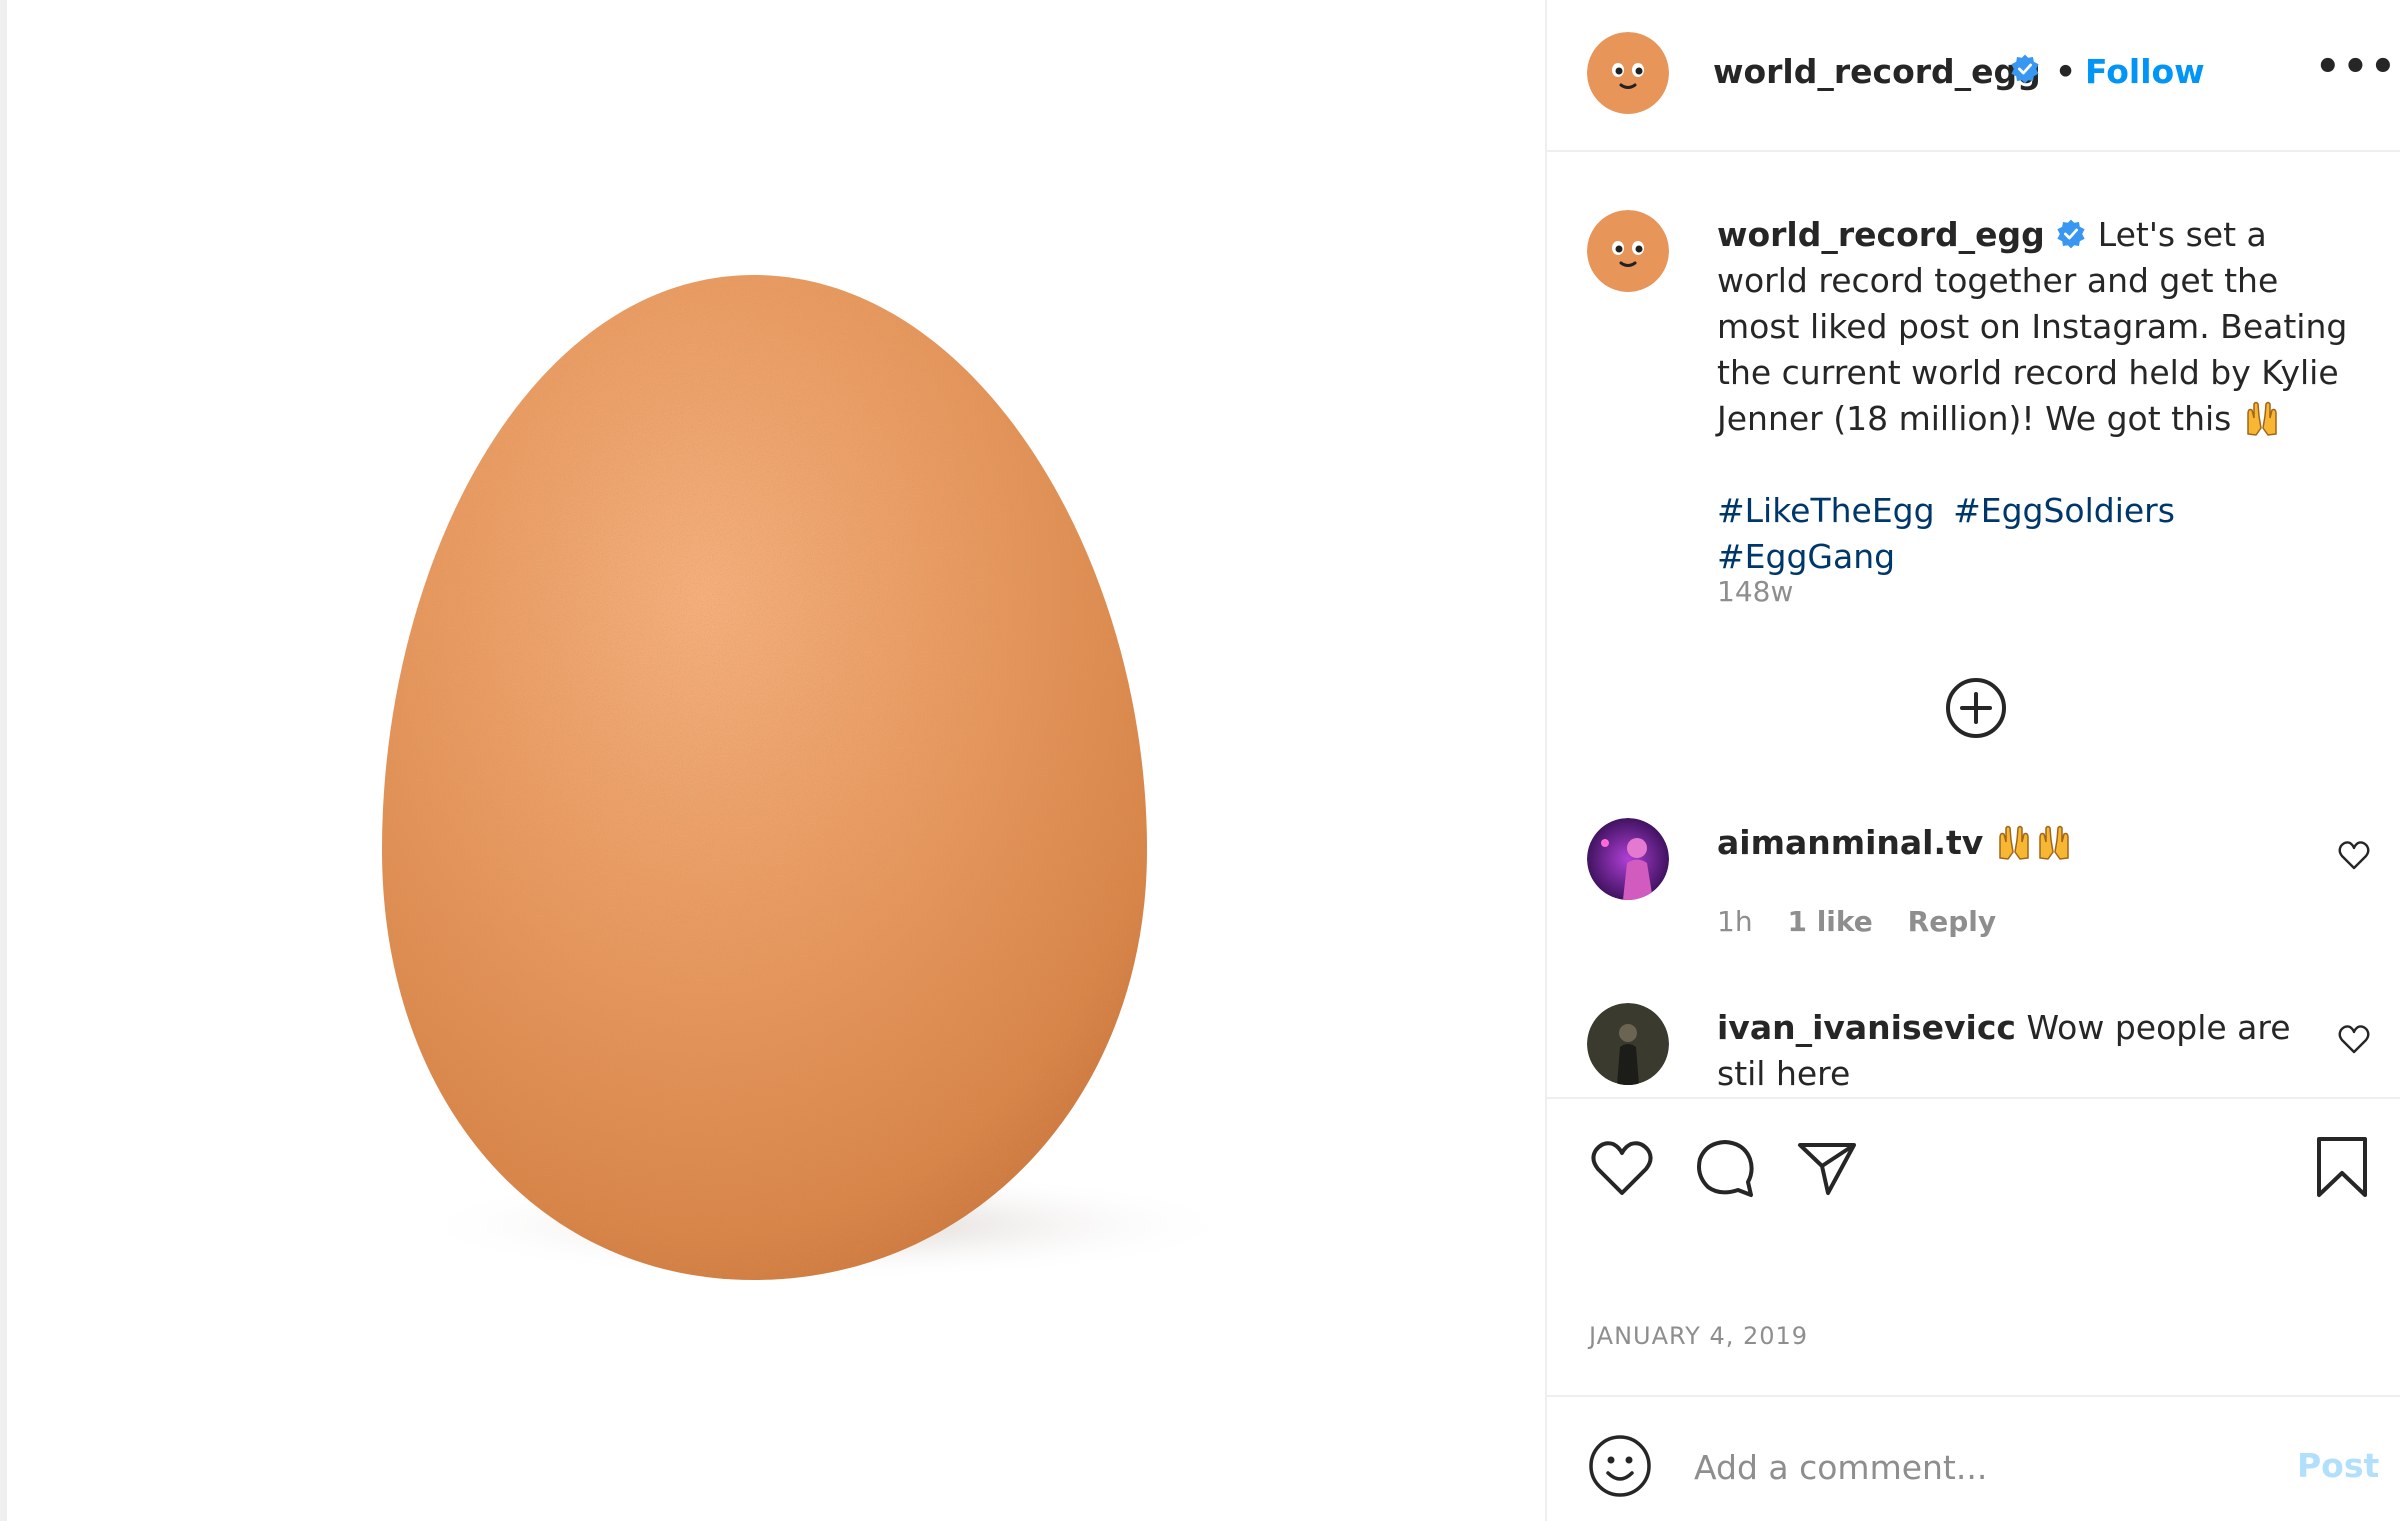  What do you see at coordinates (1877, 71) in the screenshot?
I see `author-username: world_record_egg` at bounding box center [1877, 71].